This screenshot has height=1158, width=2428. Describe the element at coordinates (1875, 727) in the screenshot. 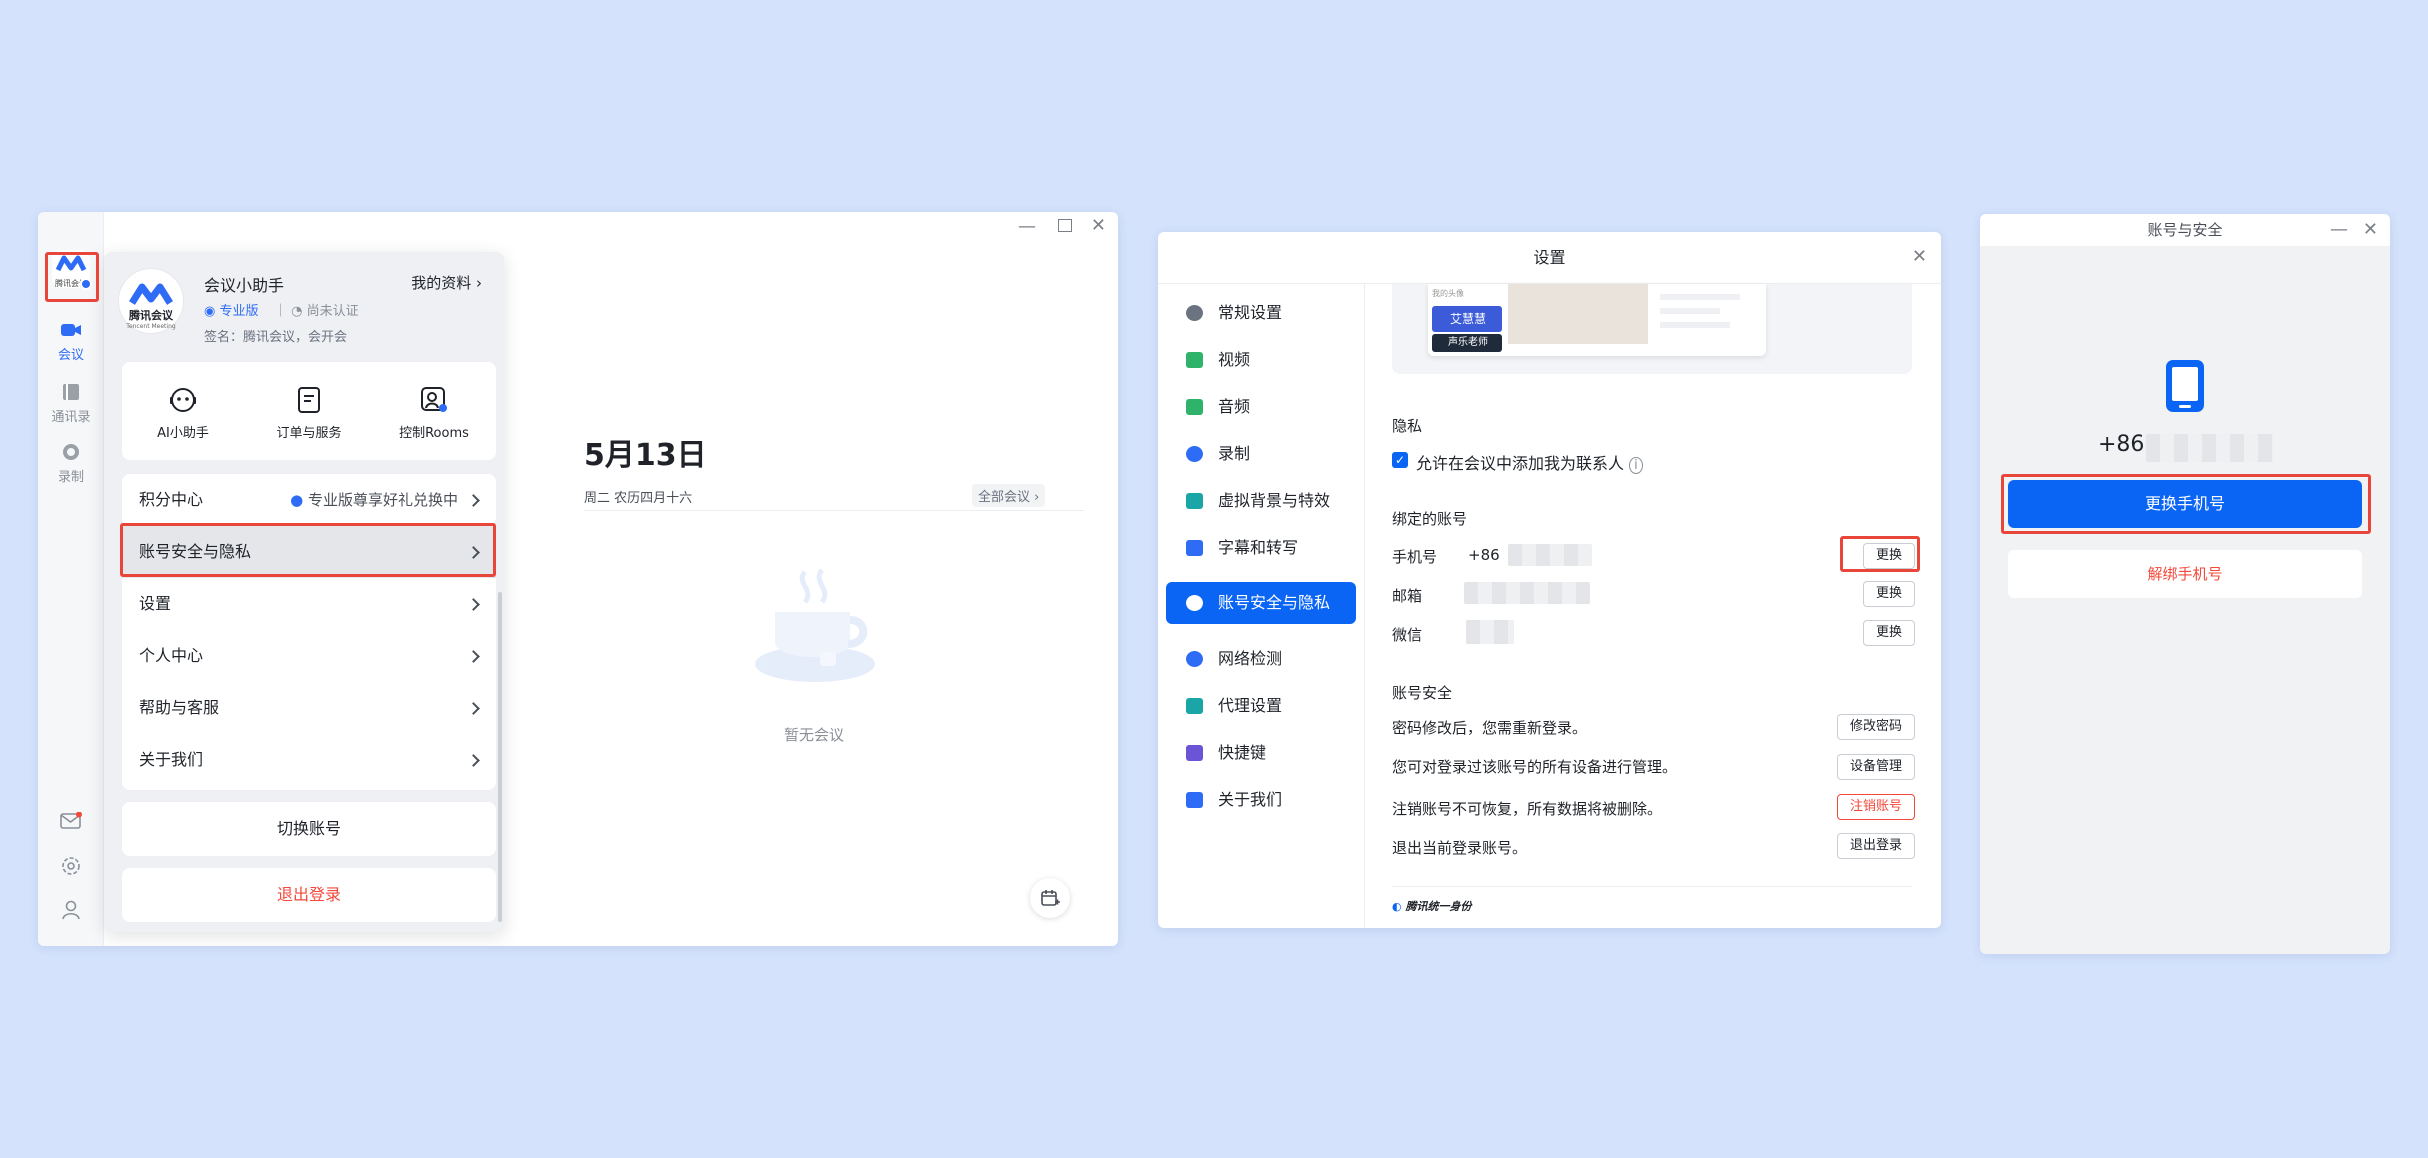

I see `change-password-button: 修改密码` at that location.